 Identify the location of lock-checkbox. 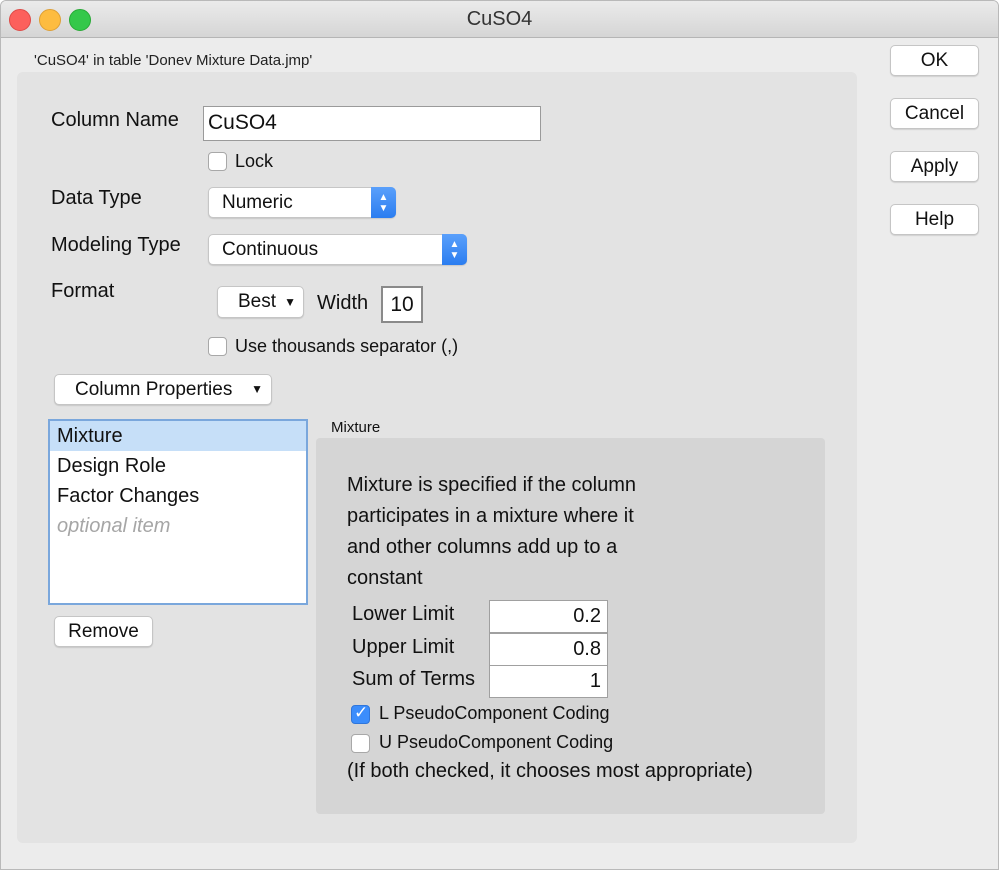
(217, 161).